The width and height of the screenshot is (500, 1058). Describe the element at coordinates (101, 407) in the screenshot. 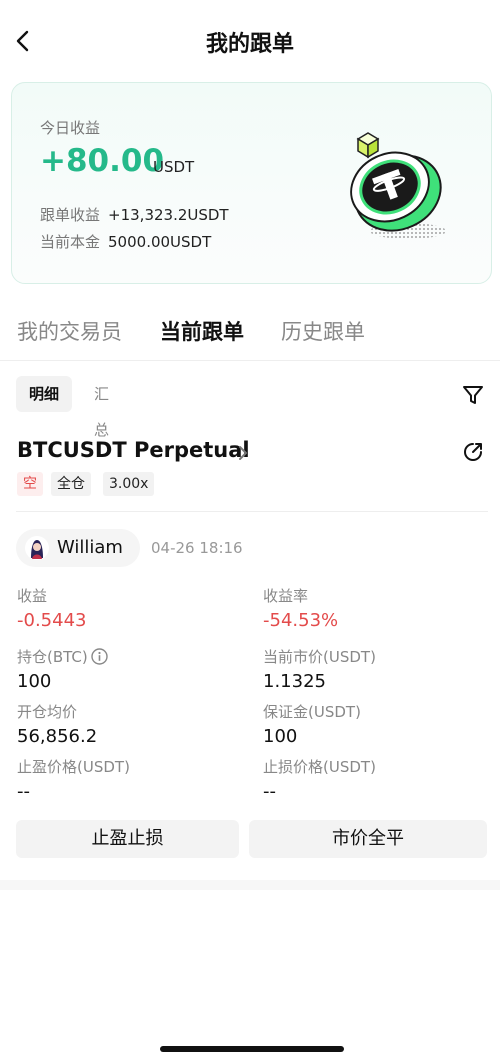

I see `subtab-summary: 汇总` at that location.